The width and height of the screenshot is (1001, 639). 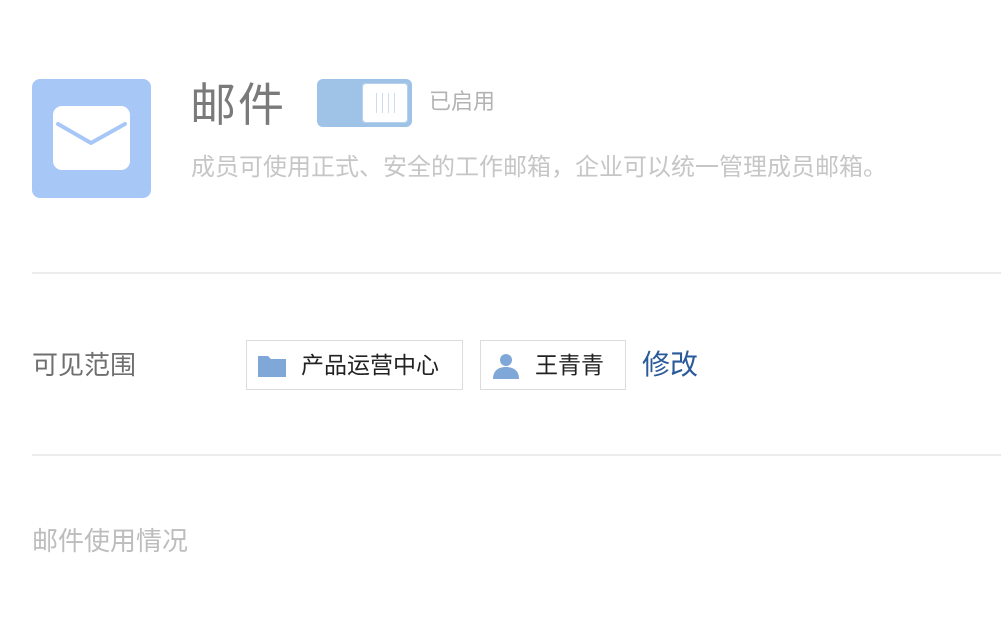 I want to click on user-name: 王青青, so click(x=569, y=366).